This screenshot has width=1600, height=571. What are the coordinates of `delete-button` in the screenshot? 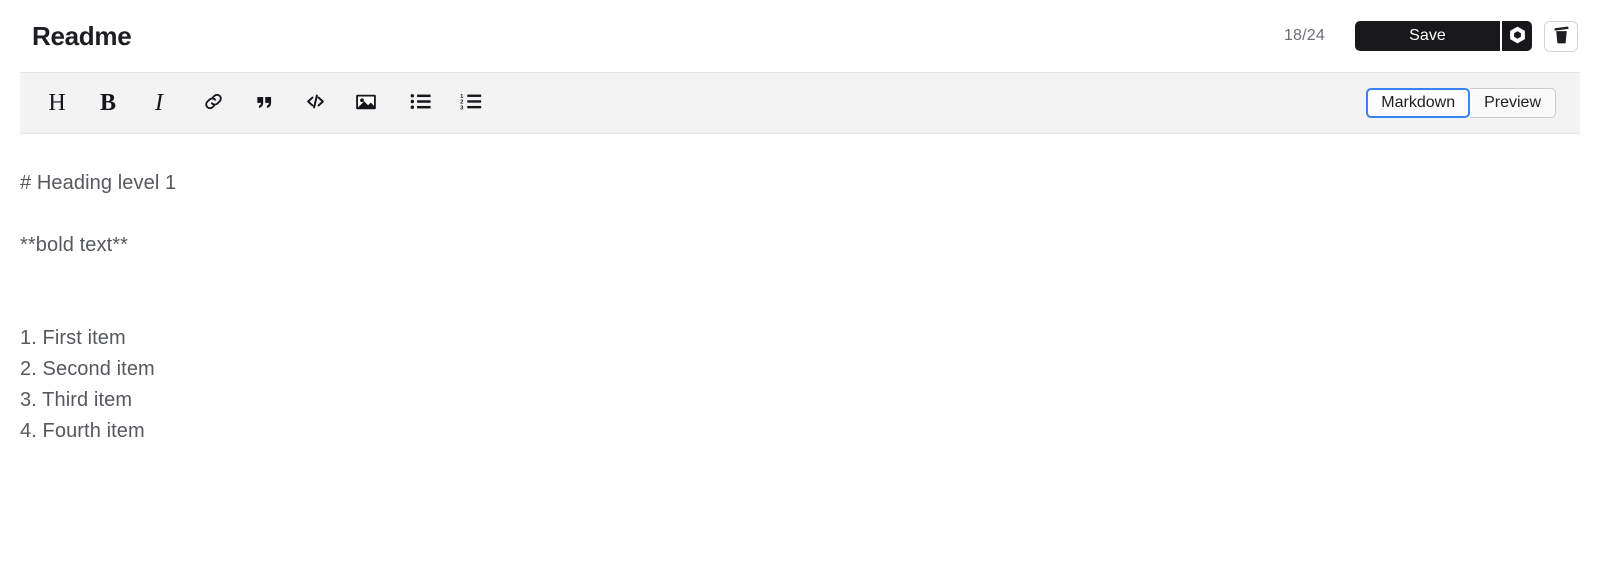 It's located at (1561, 36).